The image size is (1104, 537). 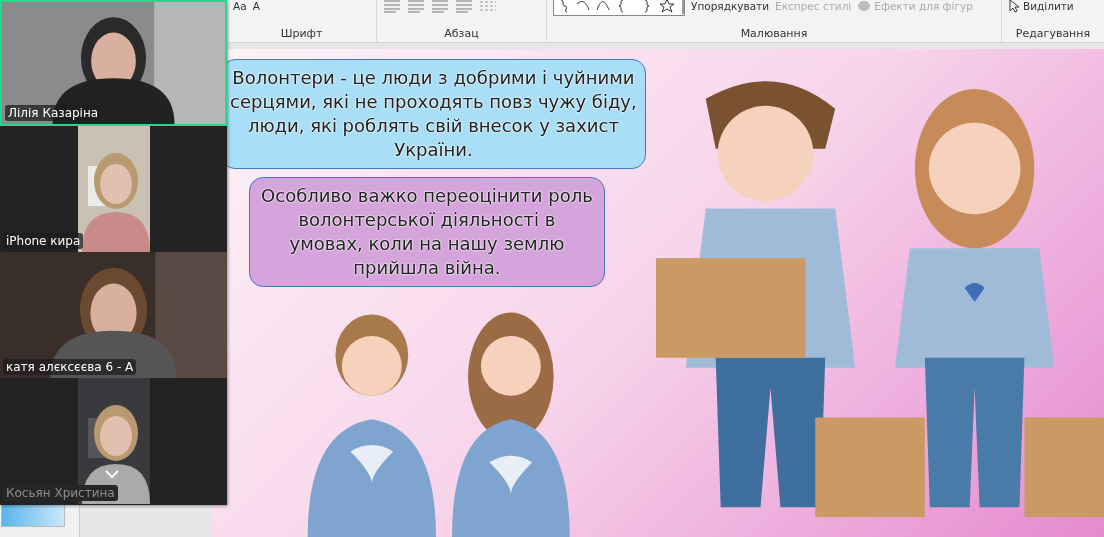 I want to click on list-icon, so click(x=488, y=6).